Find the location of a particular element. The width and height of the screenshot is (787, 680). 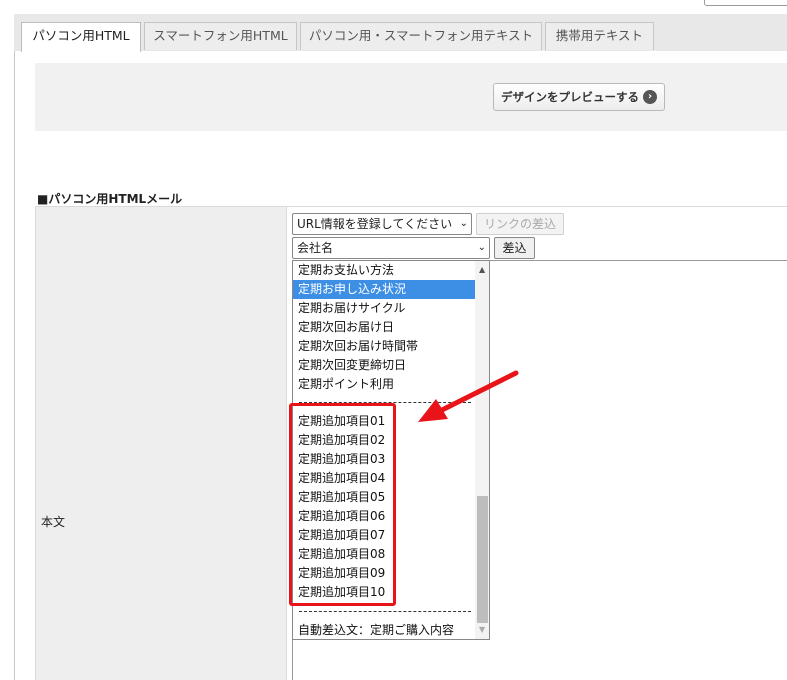

tab-pc-html: パソコン用HTML is located at coordinates (81, 37).